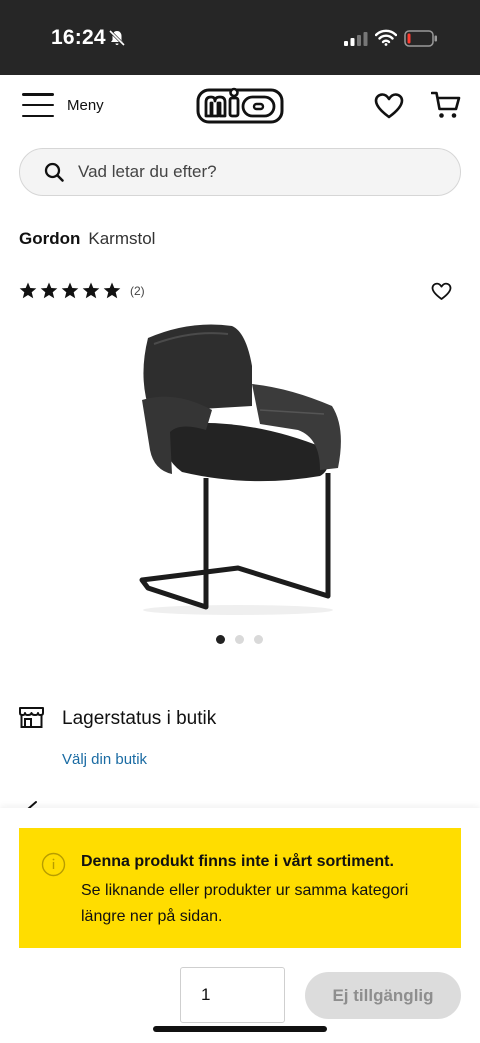 Image resolution: width=480 pixels, height=1043 pixels. What do you see at coordinates (240, 1029) in the screenshot?
I see `home-indicator` at bounding box center [240, 1029].